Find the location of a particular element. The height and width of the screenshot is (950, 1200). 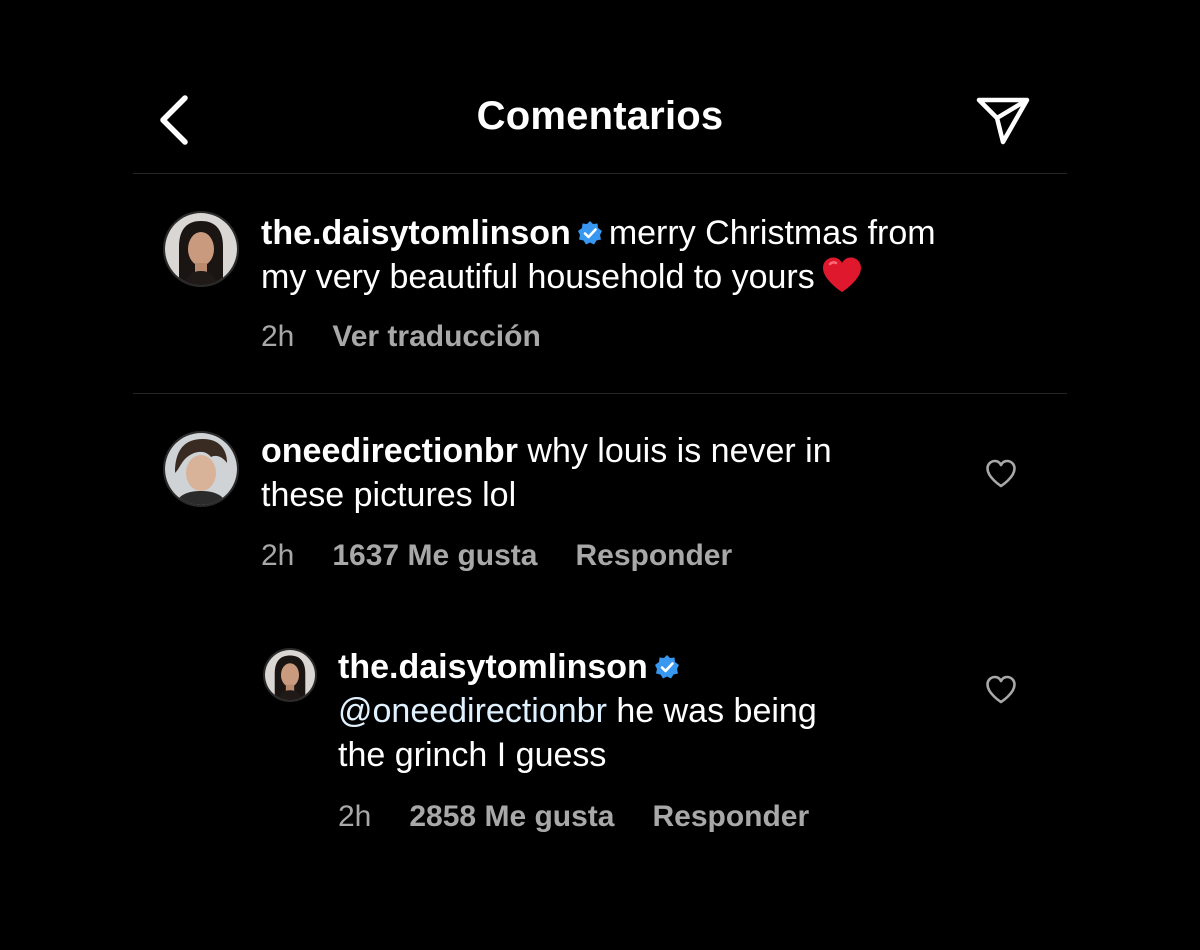

comment-text-line2: these pictures lol is located at coordinates (389, 495).